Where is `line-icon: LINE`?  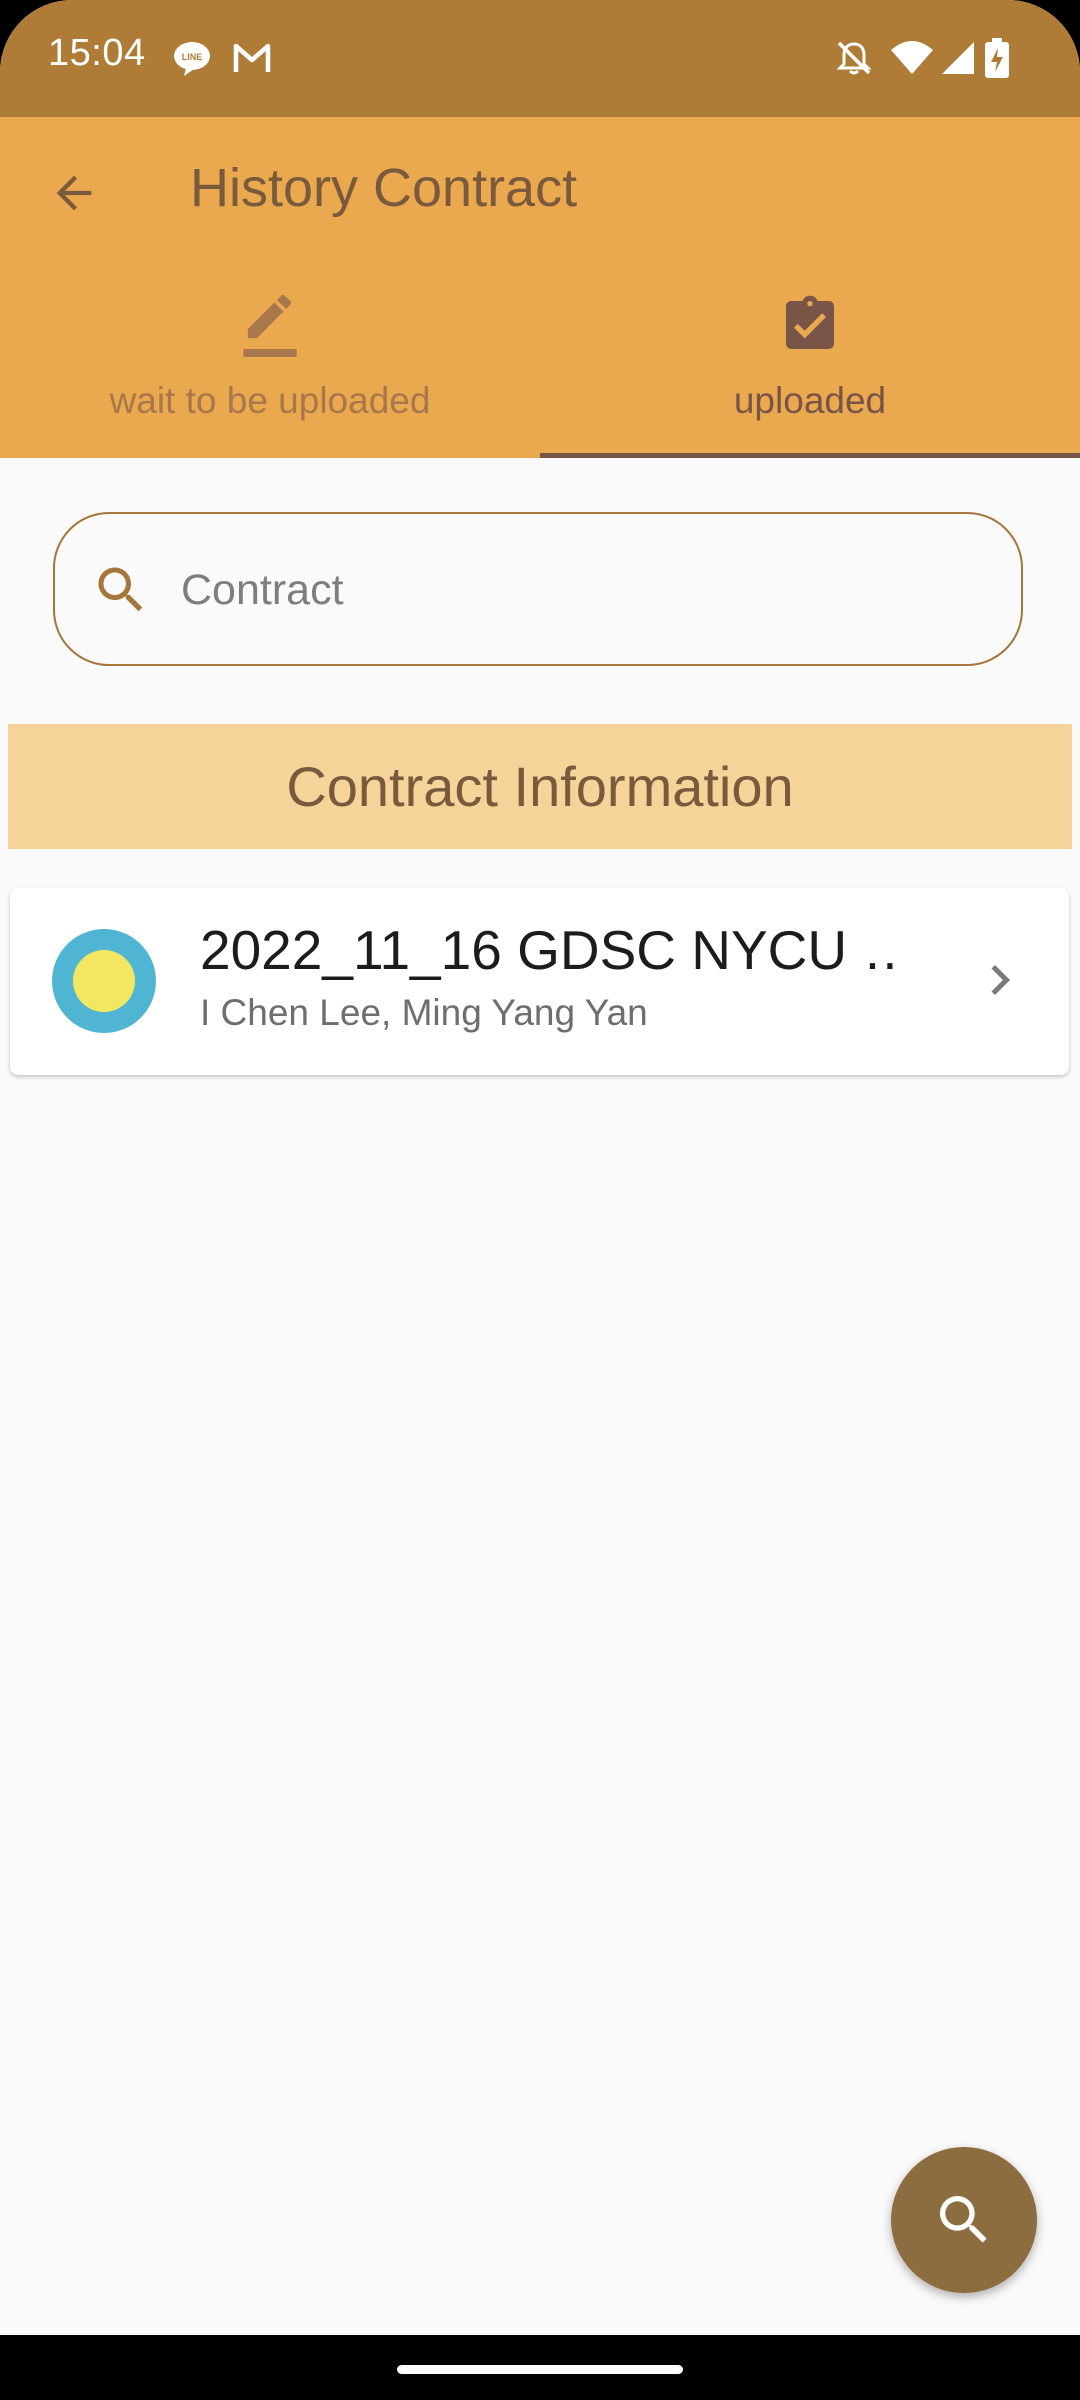
line-icon: LINE is located at coordinates (192, 59).